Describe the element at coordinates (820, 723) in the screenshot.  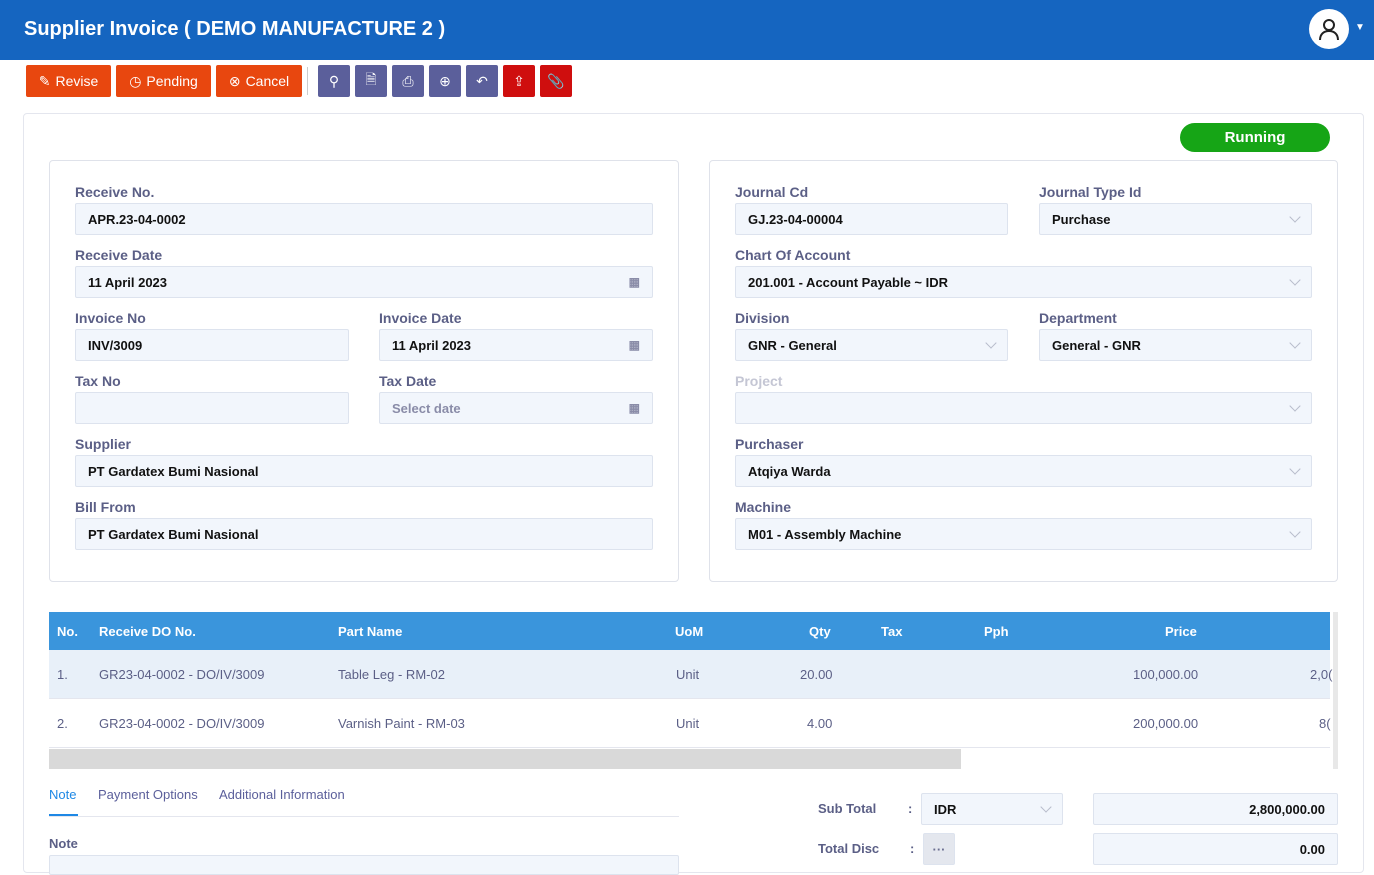
I see `cell-qty: 4.00` at that location.